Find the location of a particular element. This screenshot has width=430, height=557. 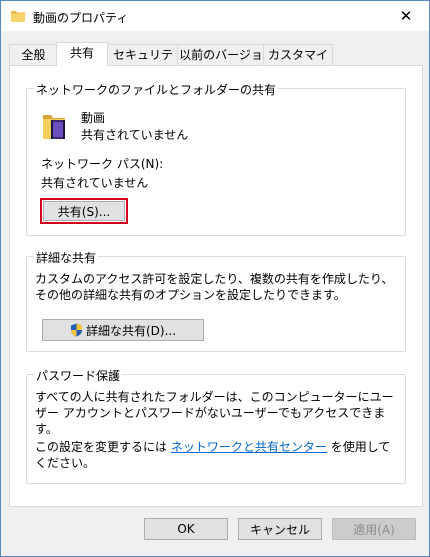

tab-customize: カスタマイズ is located at coordinates (298, 63).